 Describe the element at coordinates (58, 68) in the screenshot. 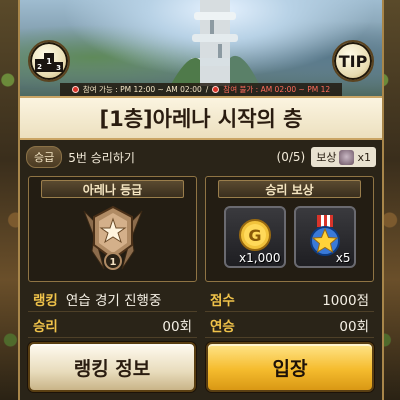

I see `svg-text: 3` at that location.